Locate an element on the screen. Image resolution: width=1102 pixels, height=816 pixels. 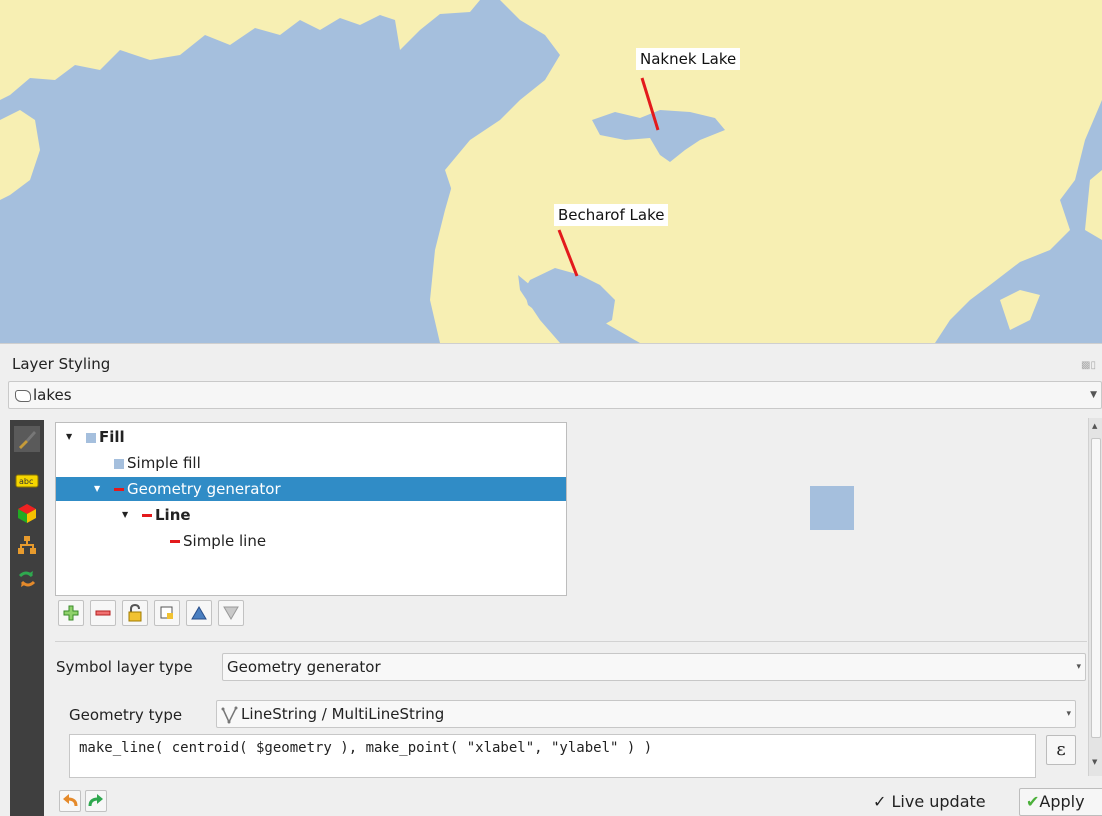
move-down-button is located at coordinates (231, 613).